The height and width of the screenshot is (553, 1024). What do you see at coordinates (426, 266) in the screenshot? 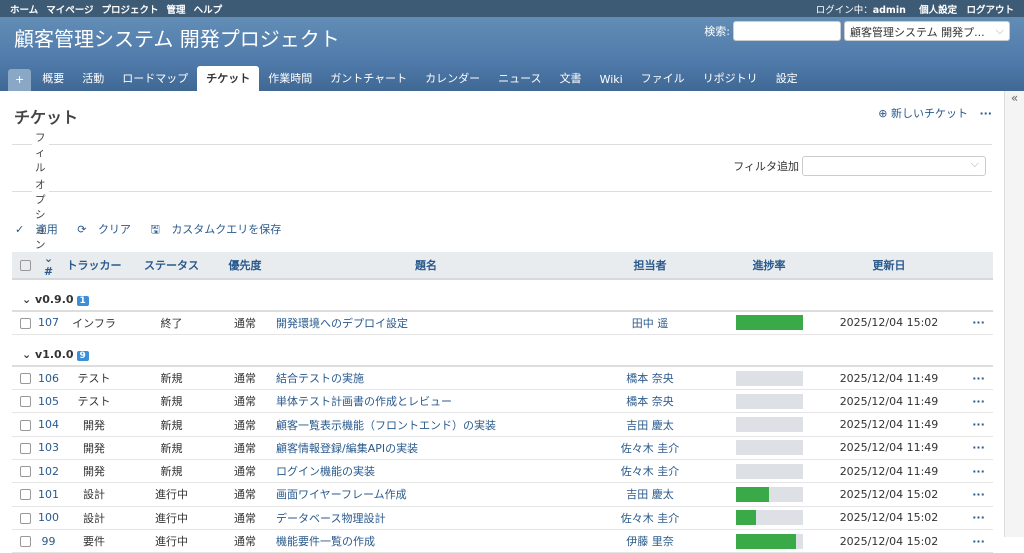
I see `column-header: 題名` at bounding box center [426, 266].